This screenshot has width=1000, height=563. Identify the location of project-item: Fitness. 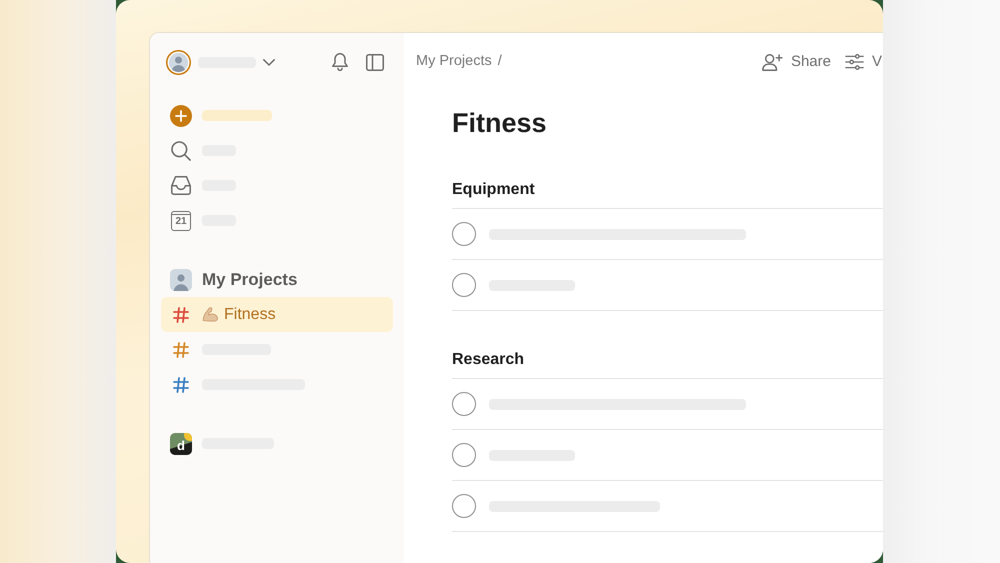
(277, 314).